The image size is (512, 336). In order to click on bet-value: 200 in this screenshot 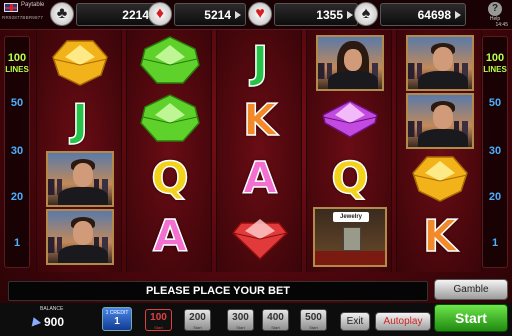, I will do `click(197, 317)`.